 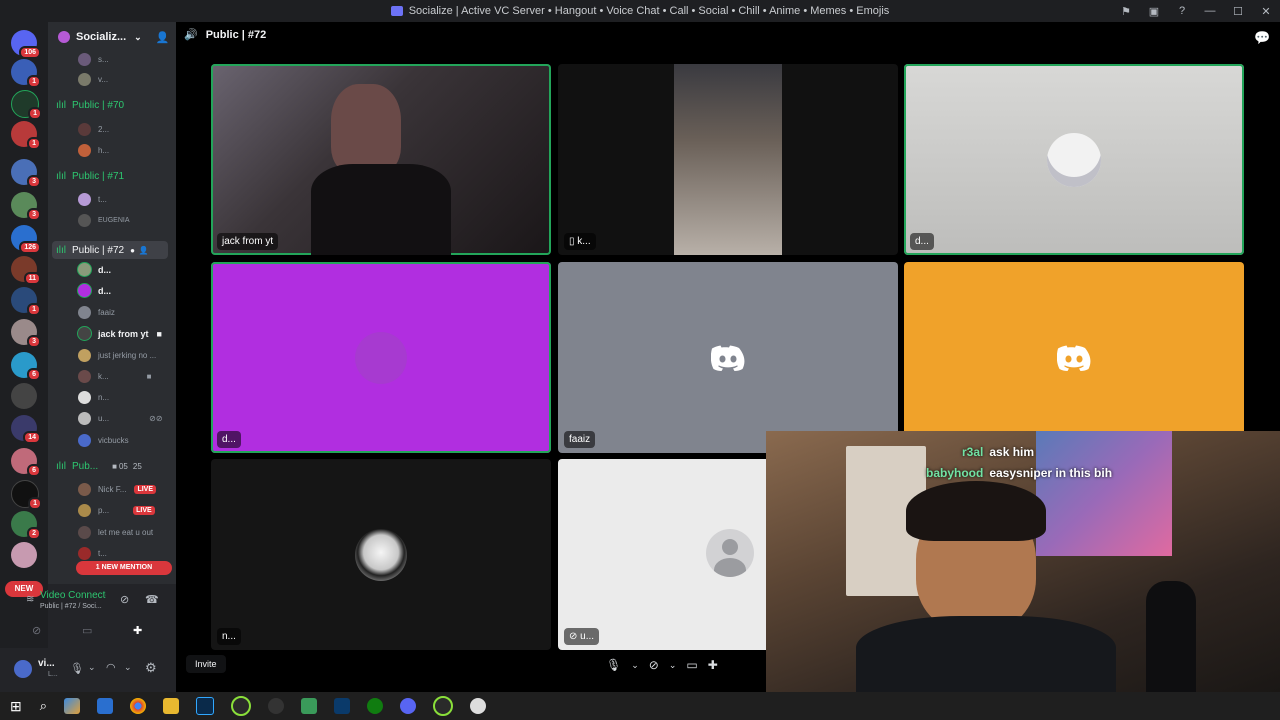 What do you see at coordinates (115, 532) in the screenshot?
I see `voice-member: let me eat u out` at bounding box center [115, 532].